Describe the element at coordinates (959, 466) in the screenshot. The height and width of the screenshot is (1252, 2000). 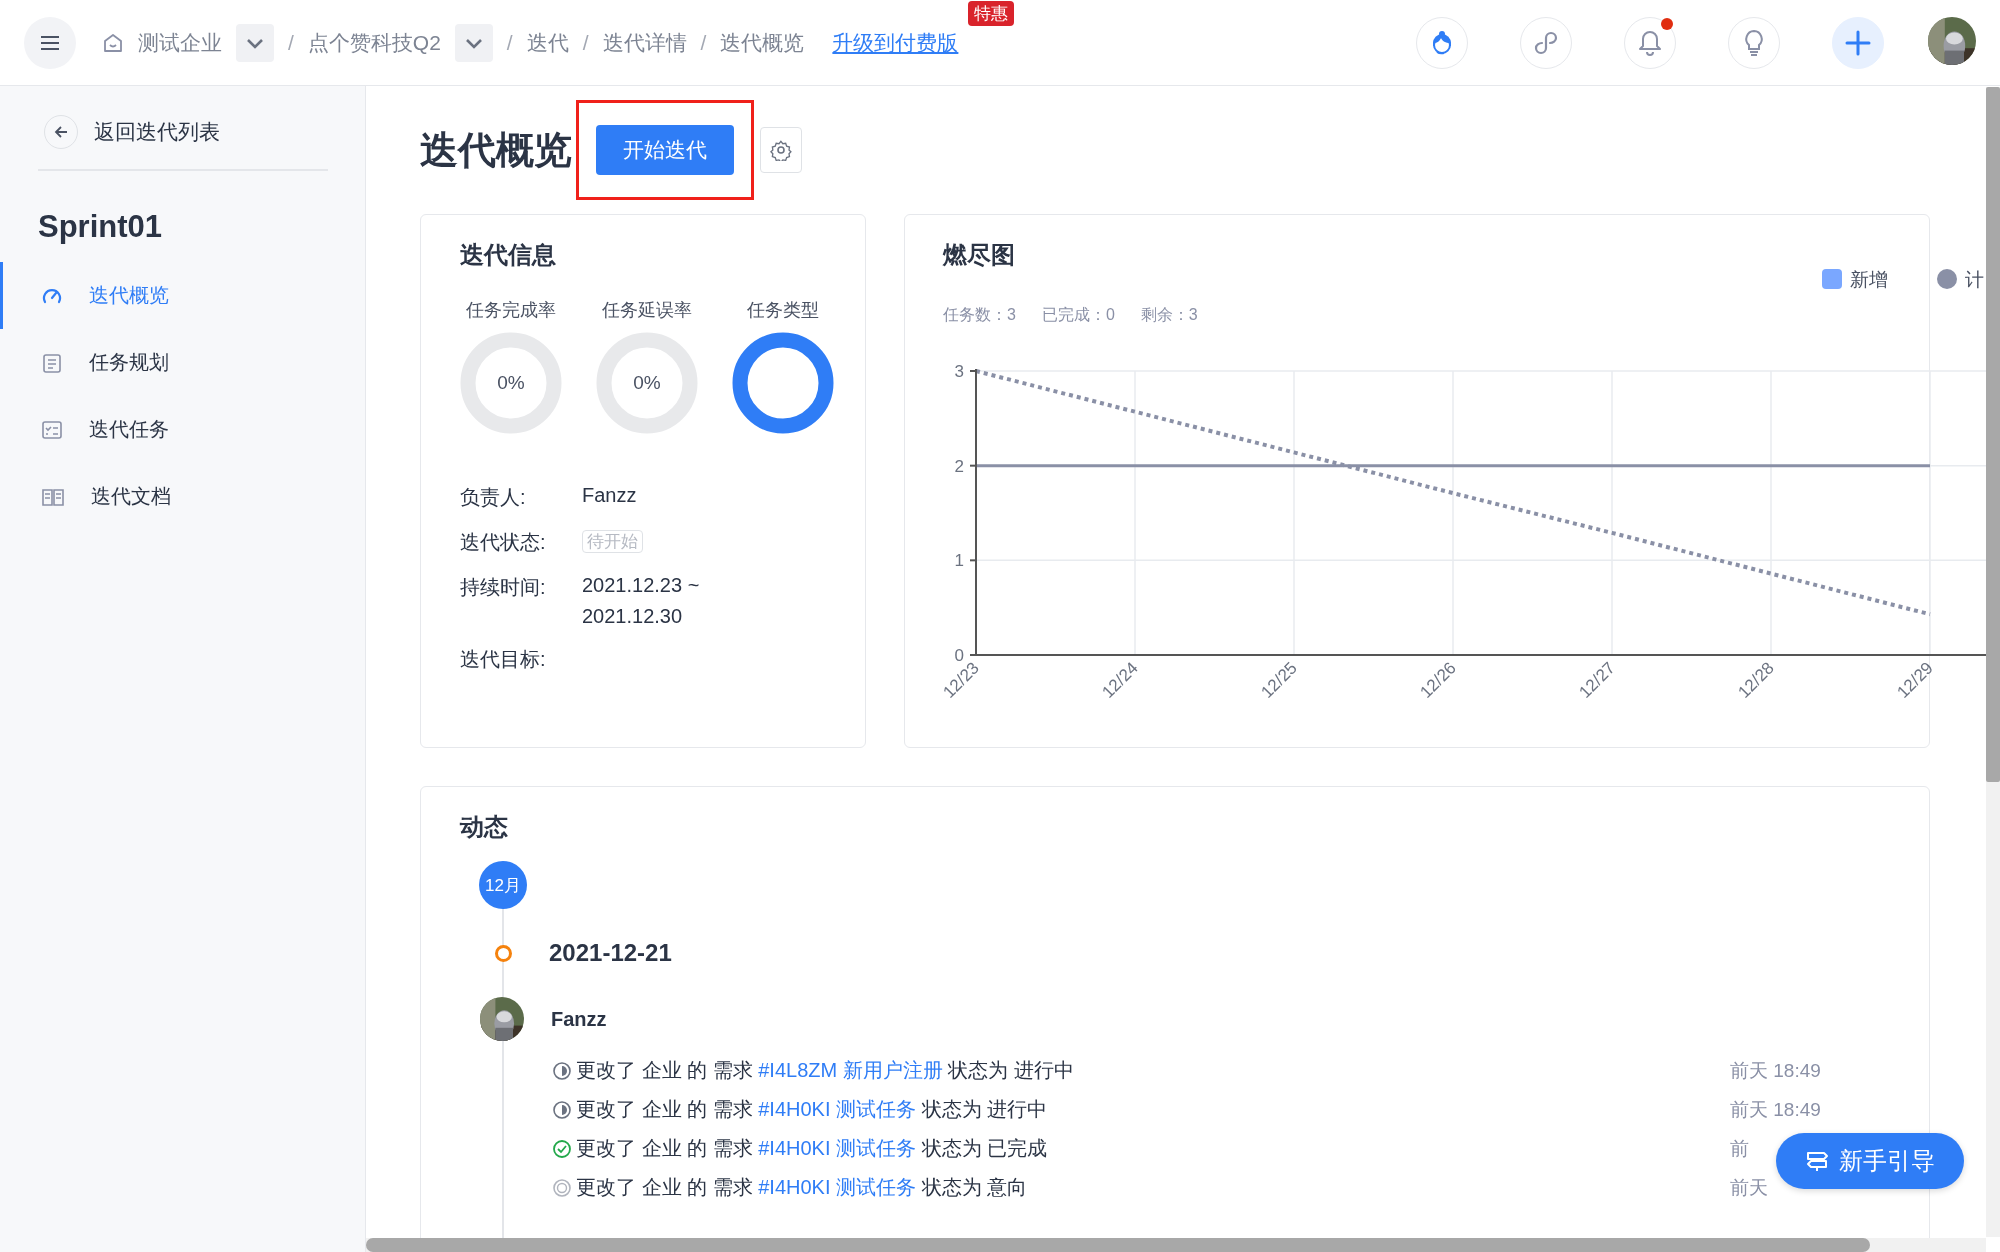
I see `axis-label: 2` at that location.